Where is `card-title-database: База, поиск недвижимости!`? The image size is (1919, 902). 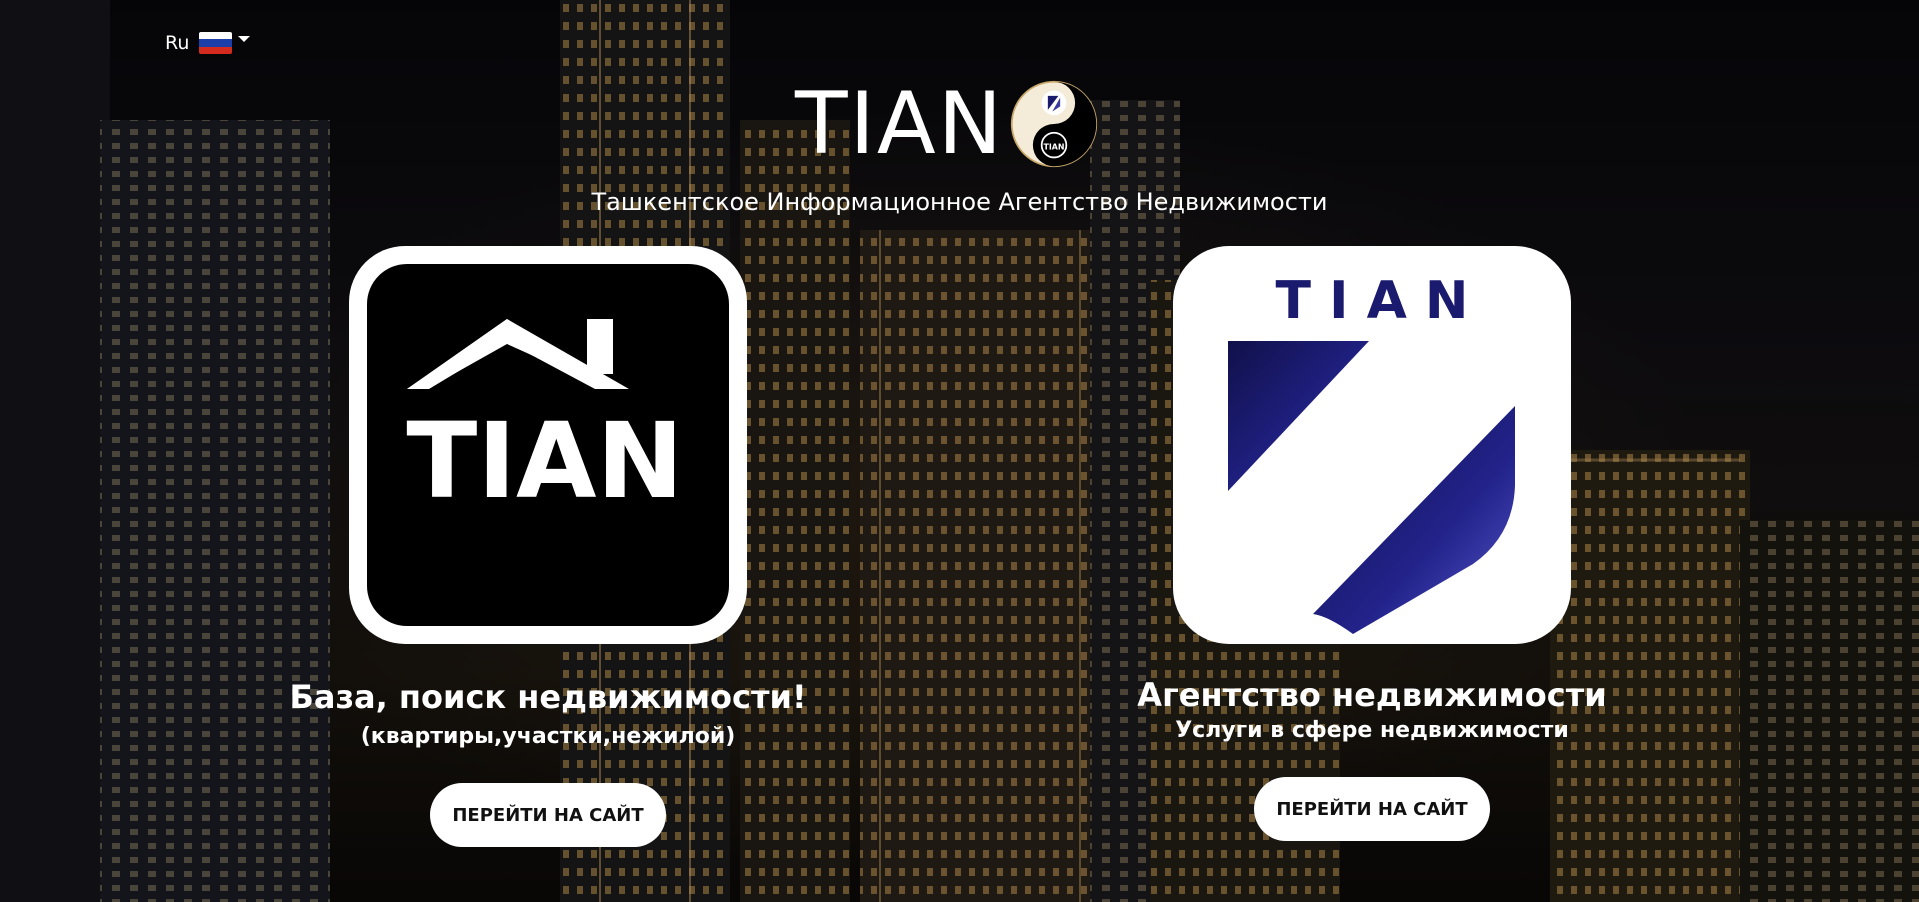 card-title-database: База, поиск недвижимости! is located at coordinates (548, 697).